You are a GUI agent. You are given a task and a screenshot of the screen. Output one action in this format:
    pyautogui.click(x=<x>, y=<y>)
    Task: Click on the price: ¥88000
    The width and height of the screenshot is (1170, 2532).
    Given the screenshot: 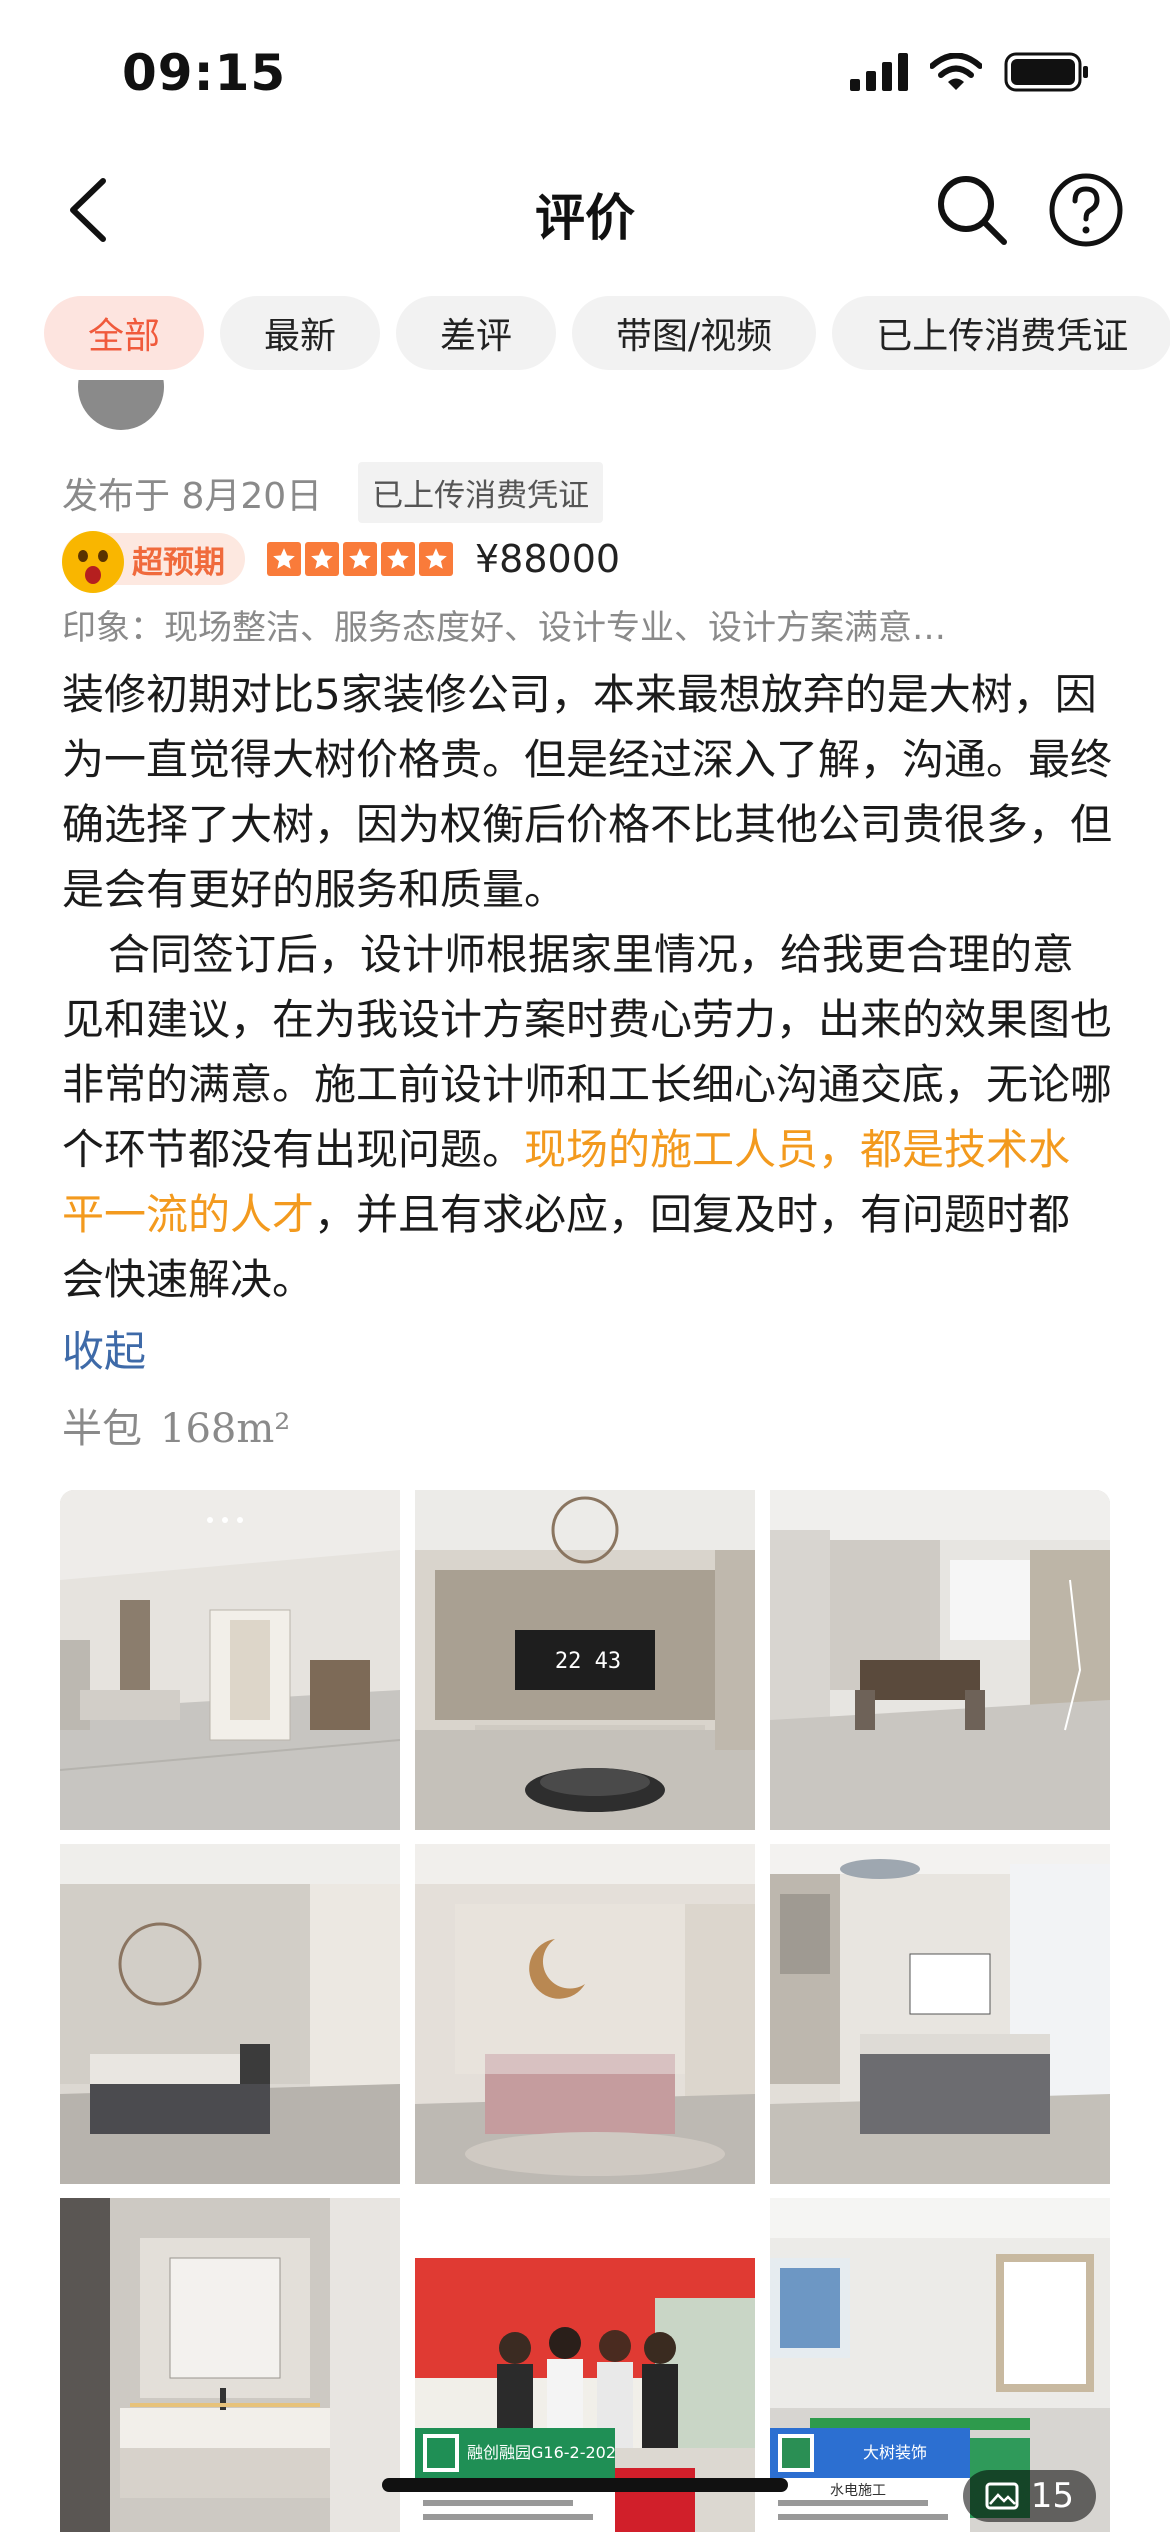 What is the action you would take?
    pyautogui.click(x=548, y=559)
    